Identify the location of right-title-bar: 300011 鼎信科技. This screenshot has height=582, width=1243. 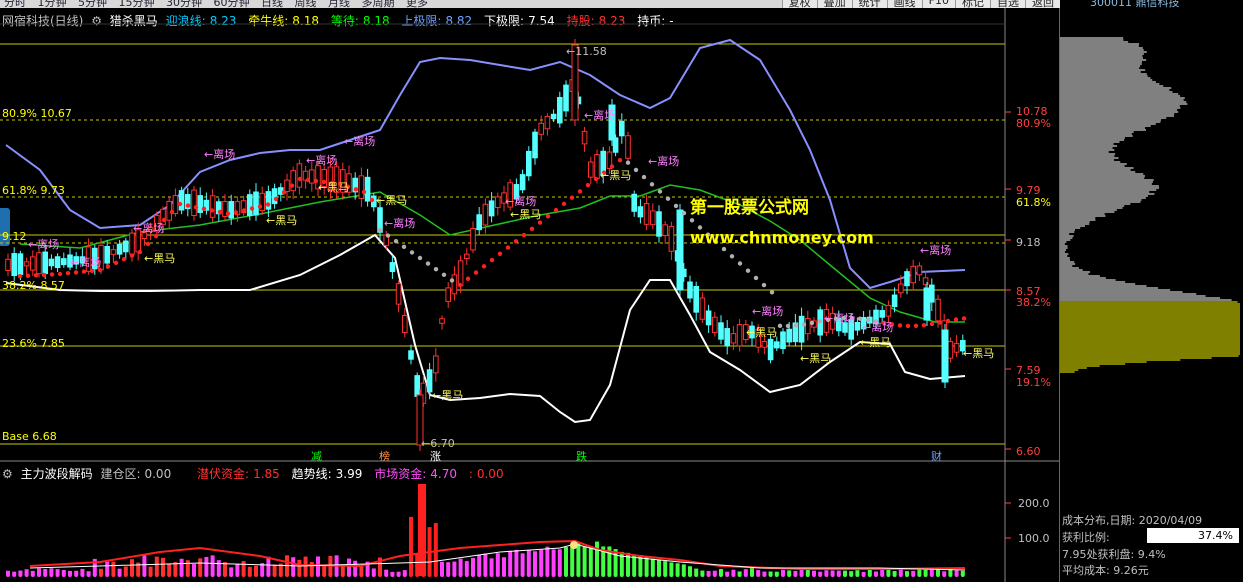
(1151, 4).